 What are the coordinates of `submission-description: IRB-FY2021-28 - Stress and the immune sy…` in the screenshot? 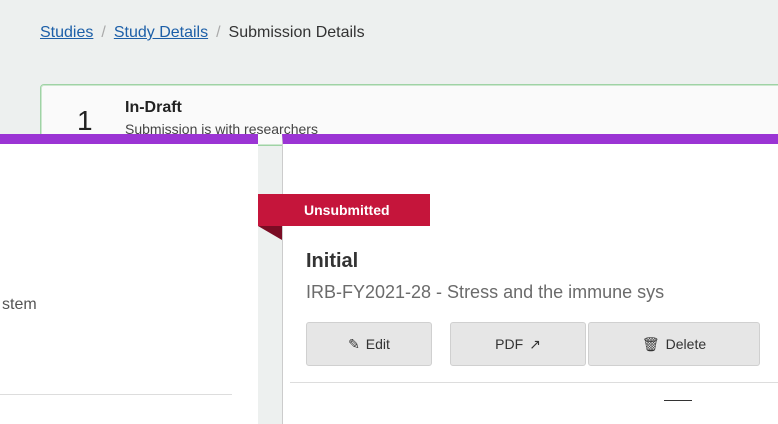 It's located at (485, 292).